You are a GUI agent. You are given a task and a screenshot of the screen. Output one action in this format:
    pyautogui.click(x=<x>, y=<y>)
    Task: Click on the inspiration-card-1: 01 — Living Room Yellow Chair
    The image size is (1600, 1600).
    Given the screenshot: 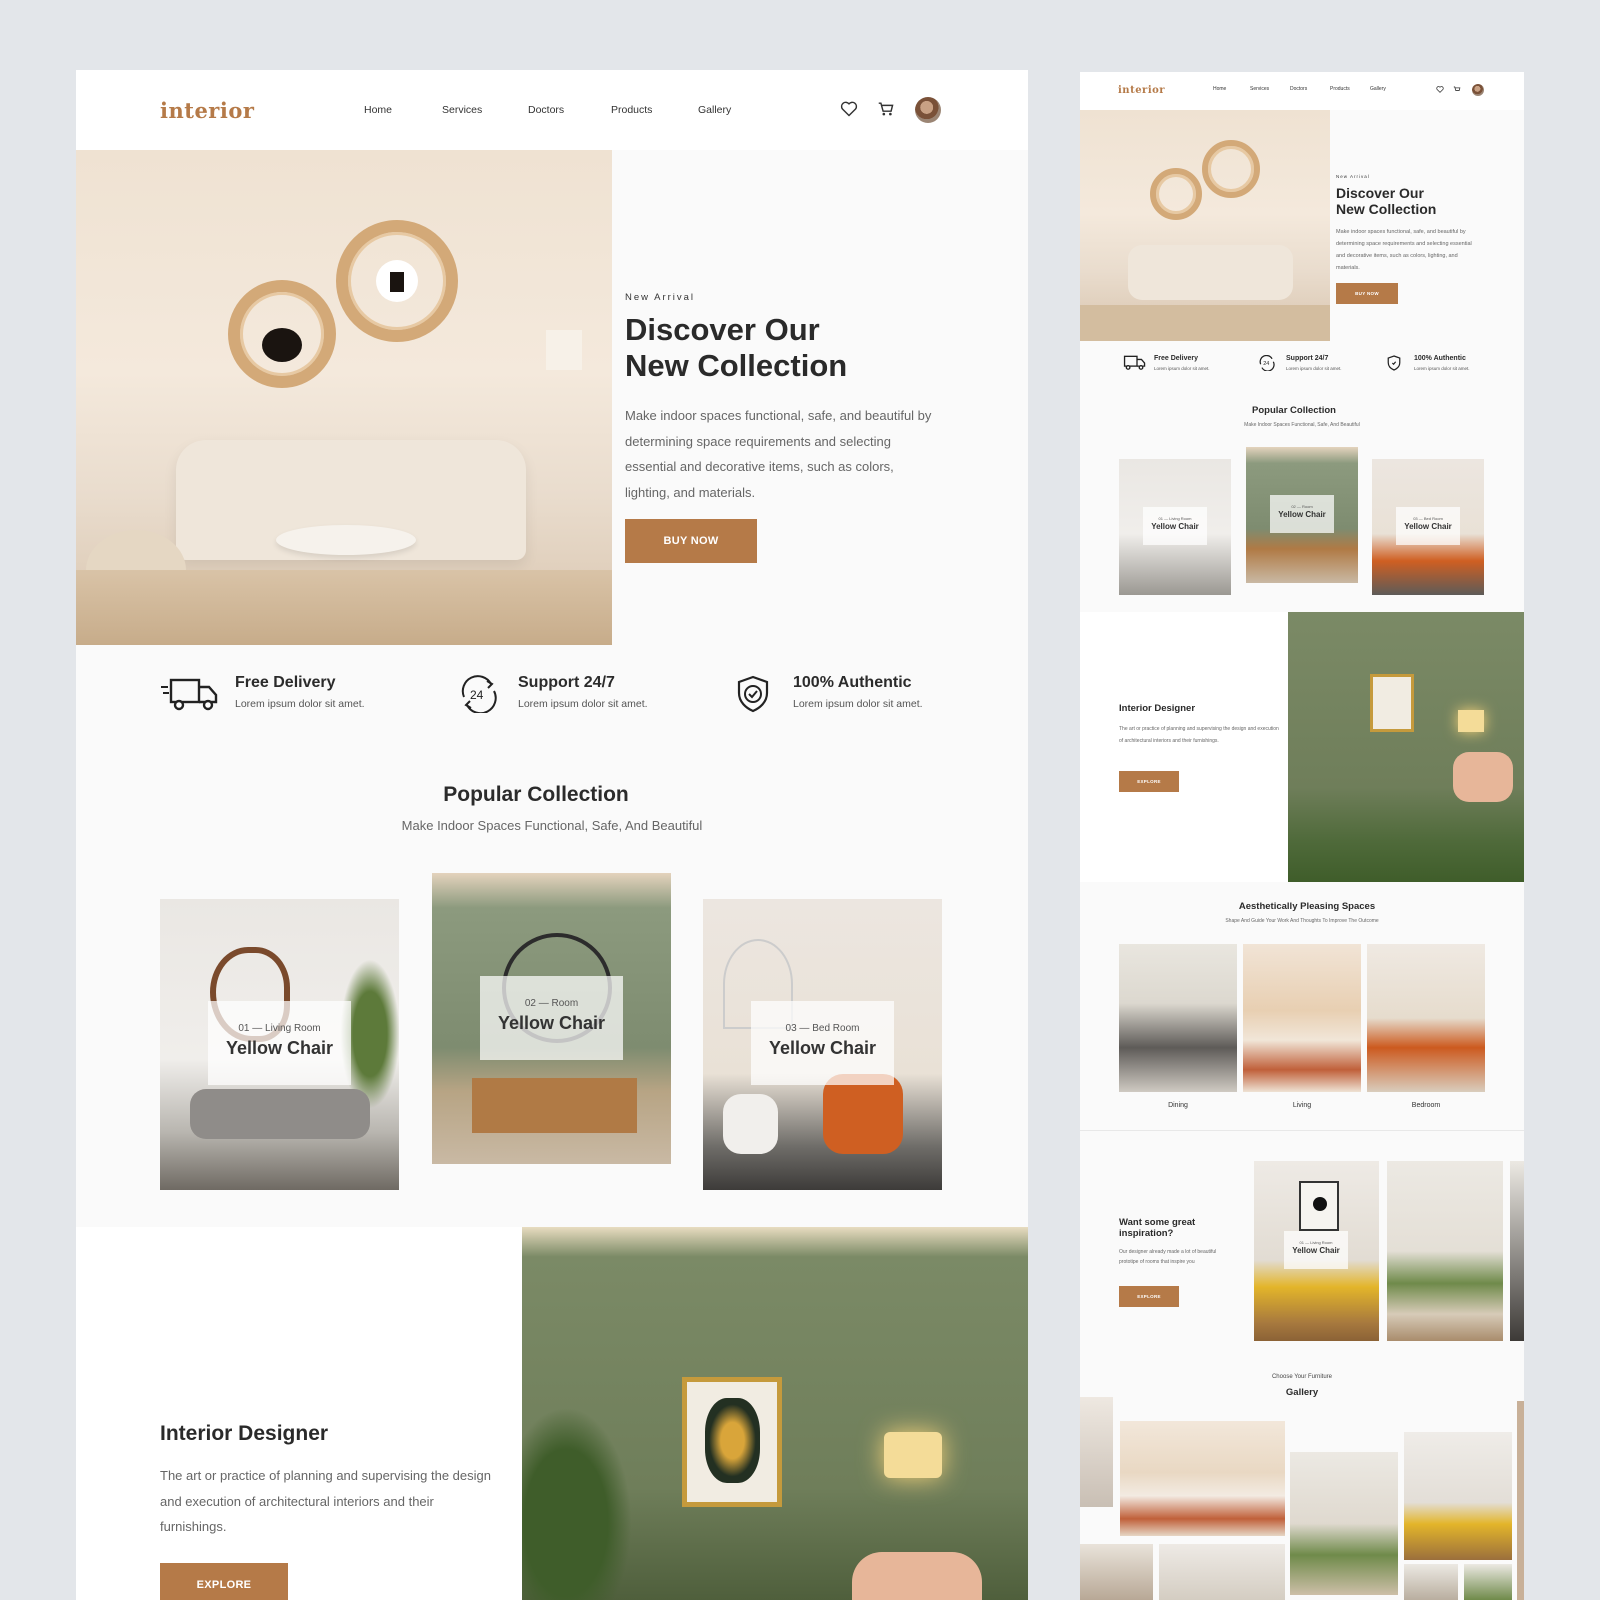 What is the action you would take?
    pyautogui.click(x=1316, y=1251)
    